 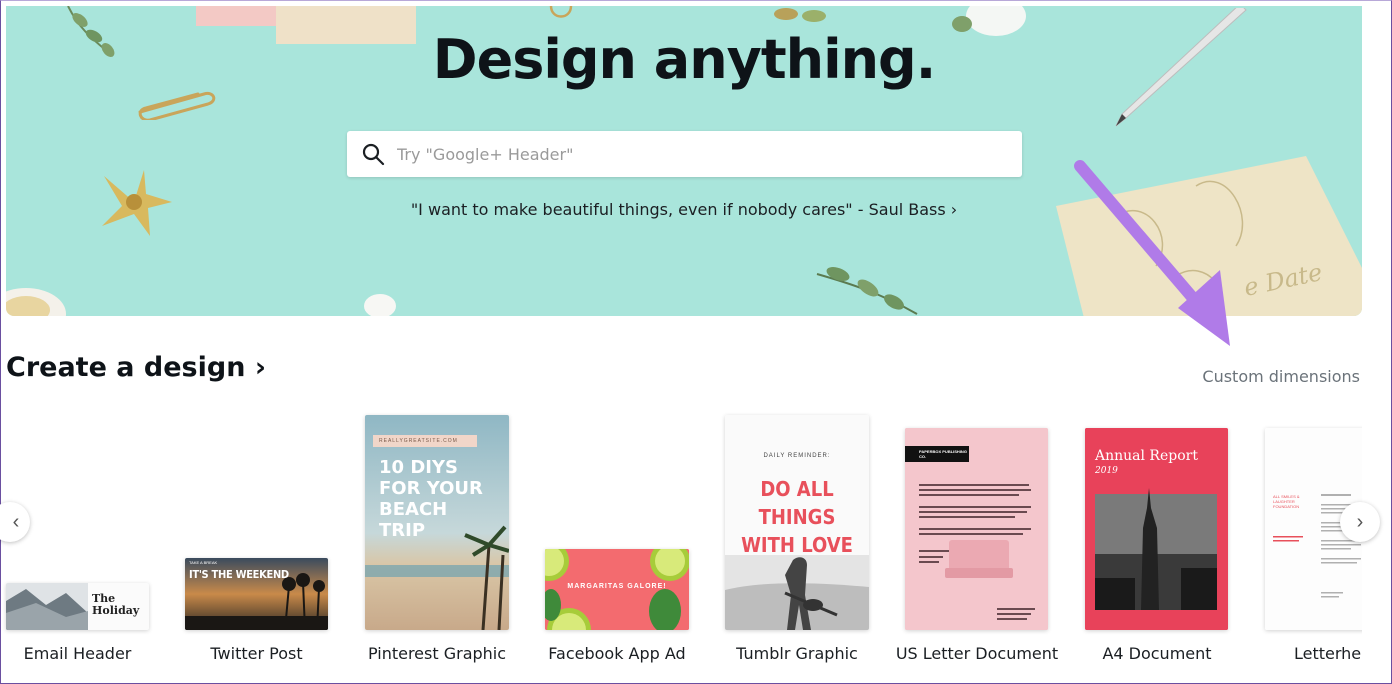 What do you see at coordinates (380, 305) in the screenshot?
I see `flower-decoration-icon` at bounding box center [380, 305].